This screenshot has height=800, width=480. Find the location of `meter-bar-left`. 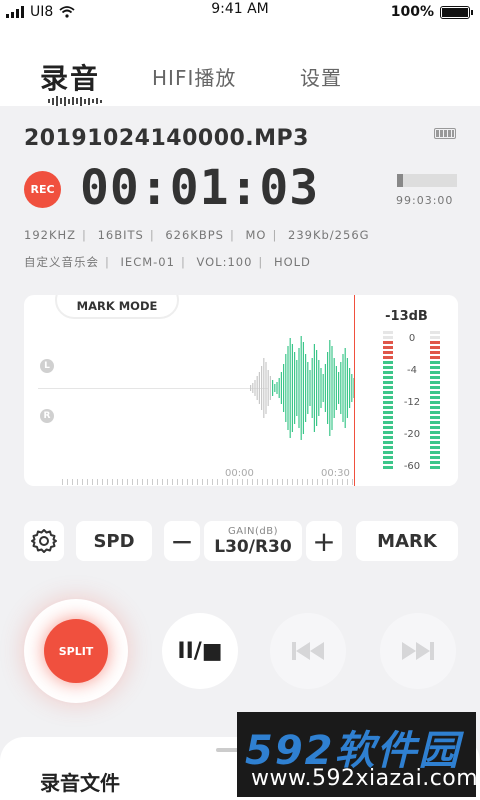

meter-bar-left is located at coordinates (388, 402).